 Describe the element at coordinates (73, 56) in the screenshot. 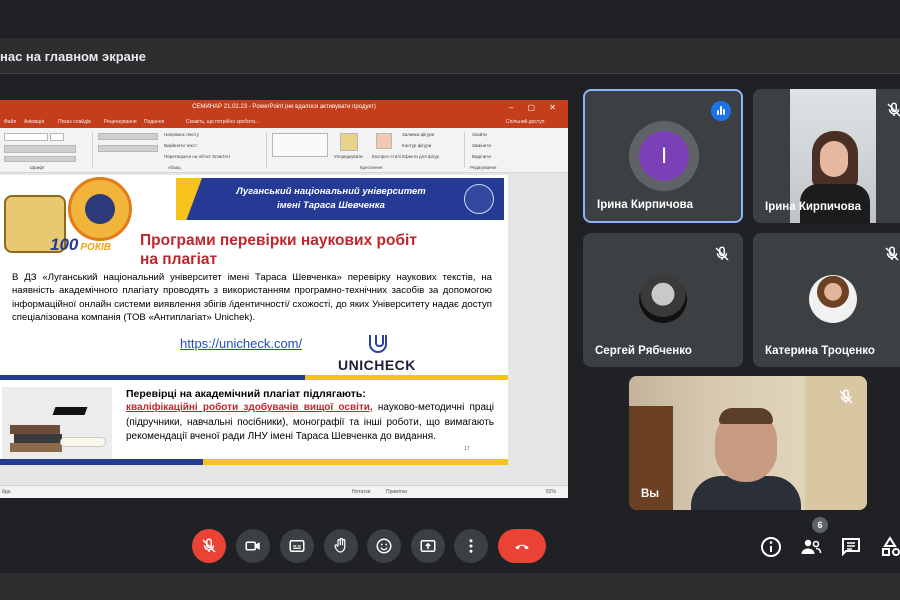

I see `presentation-label: нас на главном экране` at that location.